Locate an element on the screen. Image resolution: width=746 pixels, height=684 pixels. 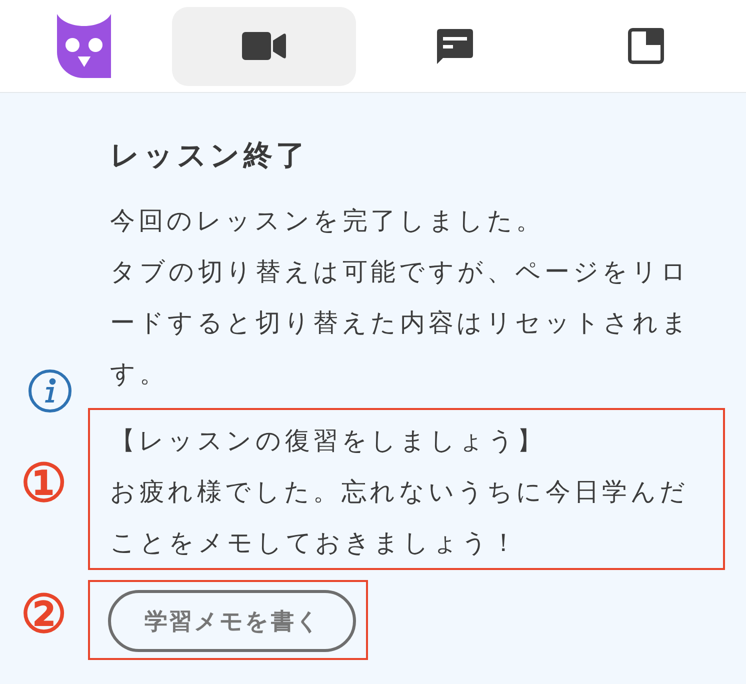
info-icon is located at coordinates (50, 391).